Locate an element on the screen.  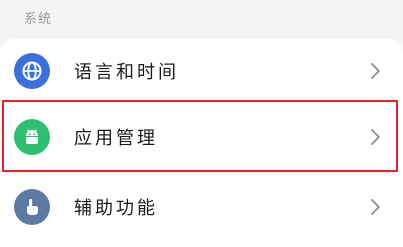
hand-pointer-icon is located at coordinates (32, 207).